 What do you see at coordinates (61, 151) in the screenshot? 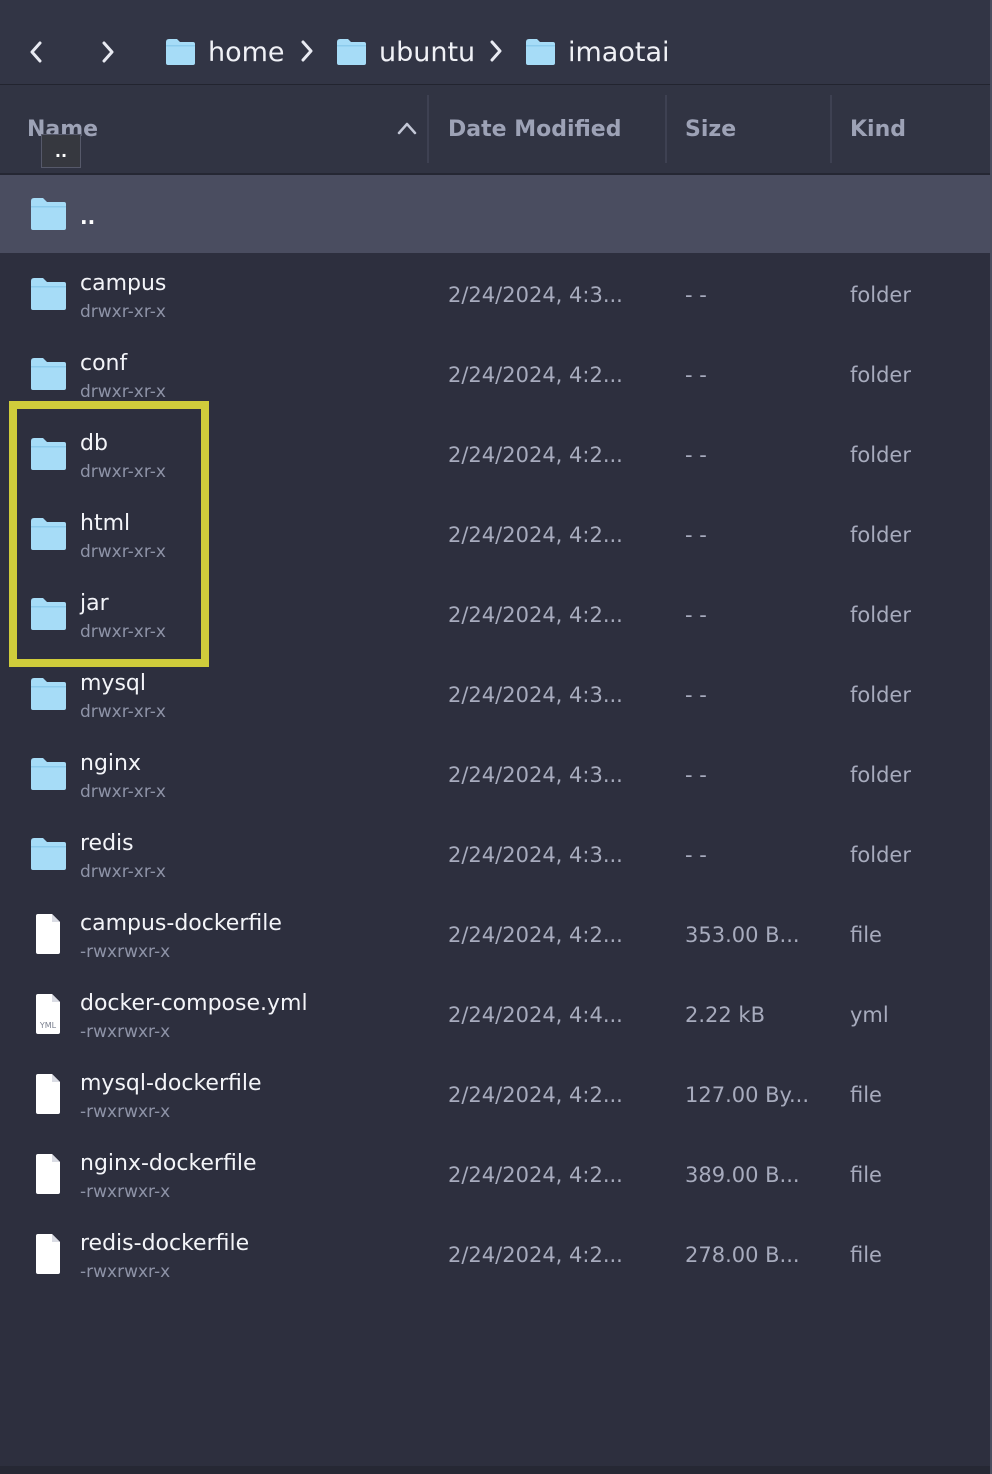
I see `tooltip: ..` at bounding box center [61, 151].